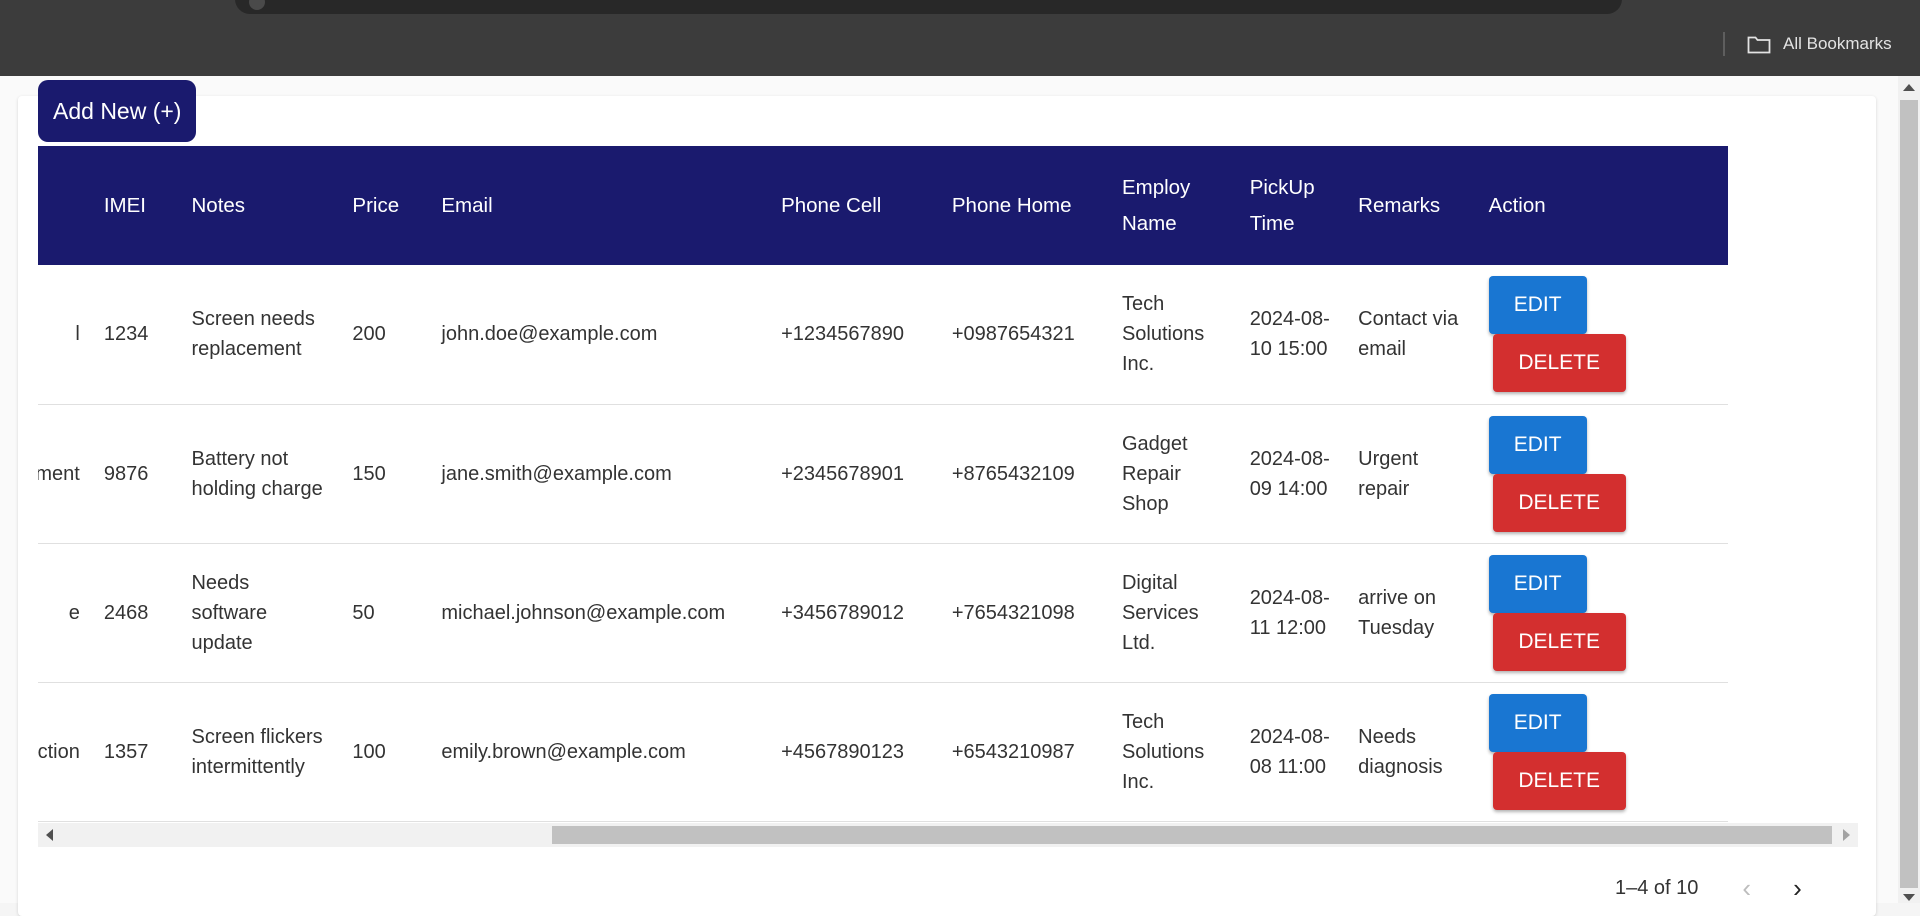  Describe the element at coordinates (65, 752) in the screenshot. I see `cell-partial: ction` at that location.